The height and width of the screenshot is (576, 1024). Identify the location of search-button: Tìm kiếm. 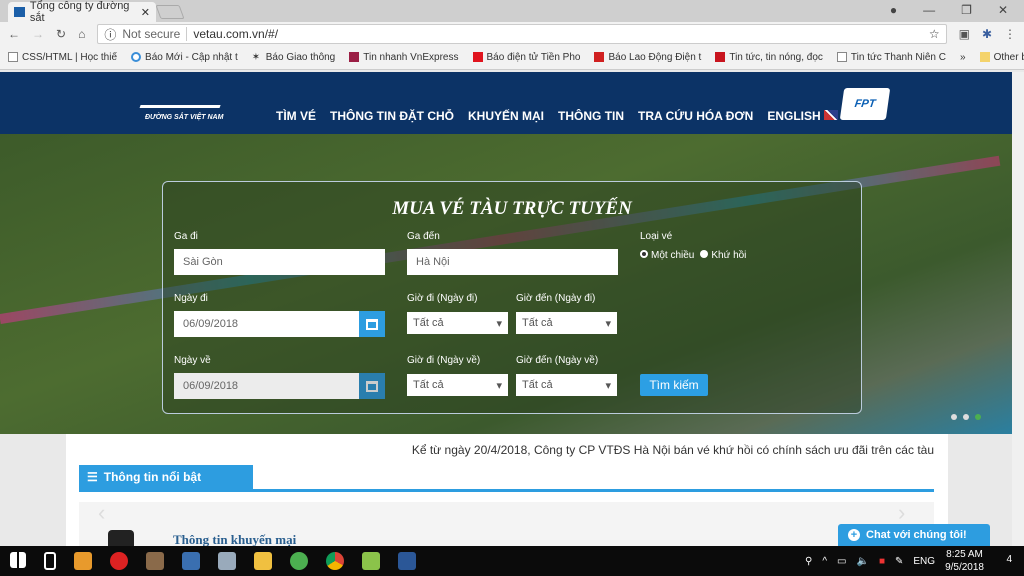
(674, 385).